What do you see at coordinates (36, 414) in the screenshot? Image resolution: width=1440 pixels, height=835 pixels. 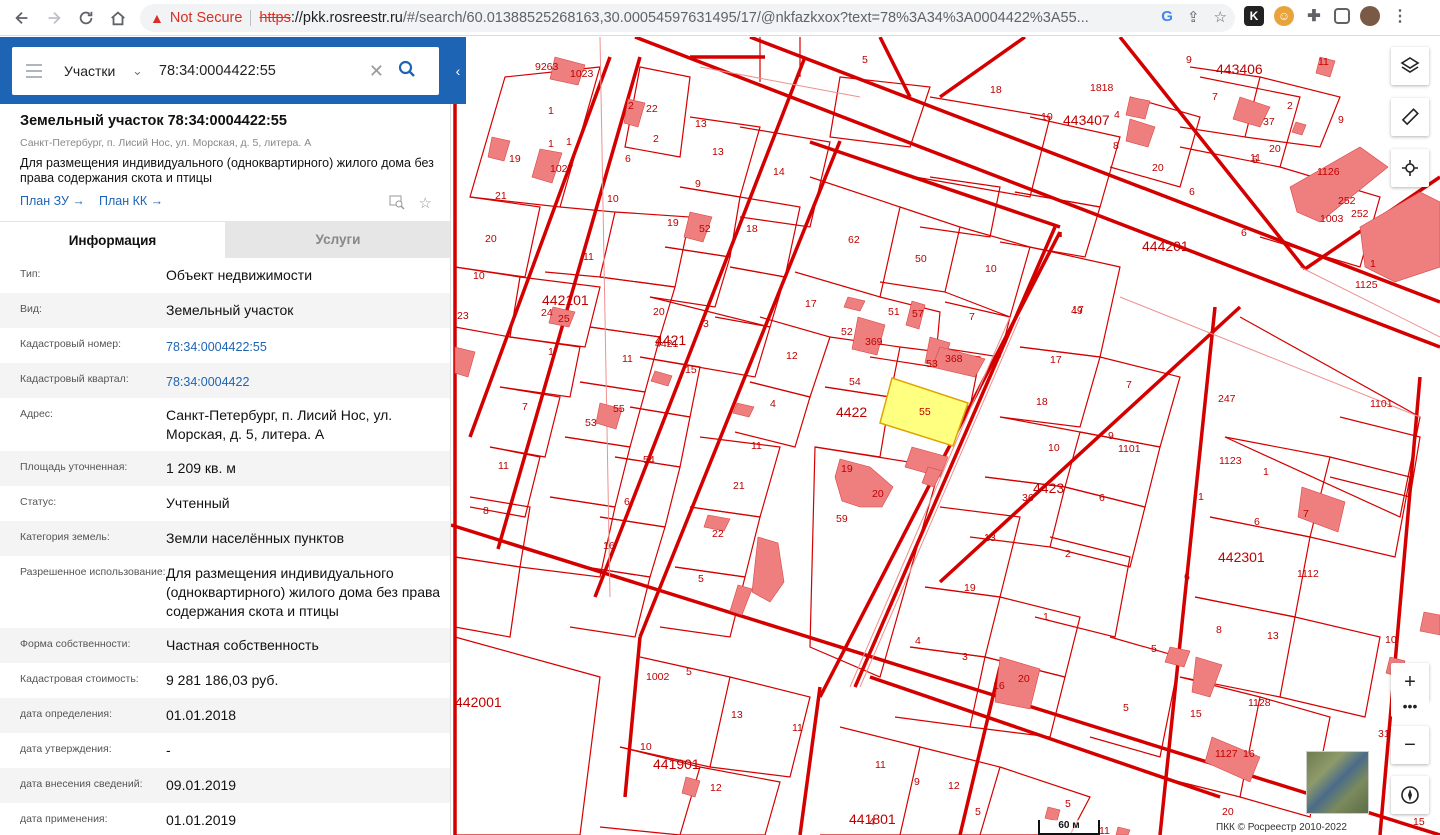 I see `info-row-label: Адрес:` at bounding box center [36, 414].